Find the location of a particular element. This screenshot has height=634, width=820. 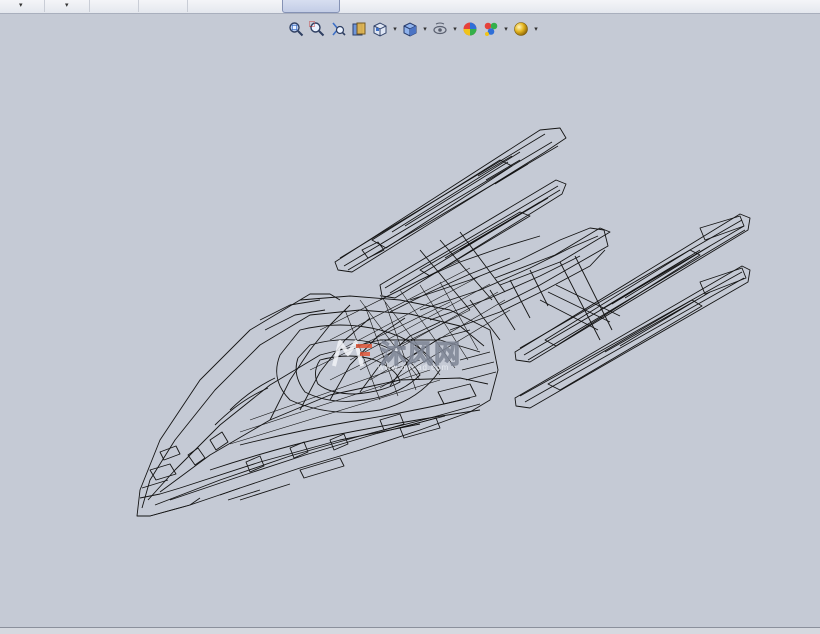

command-tab-strip: ▾ ▾ is located at coordinates (410, 7).